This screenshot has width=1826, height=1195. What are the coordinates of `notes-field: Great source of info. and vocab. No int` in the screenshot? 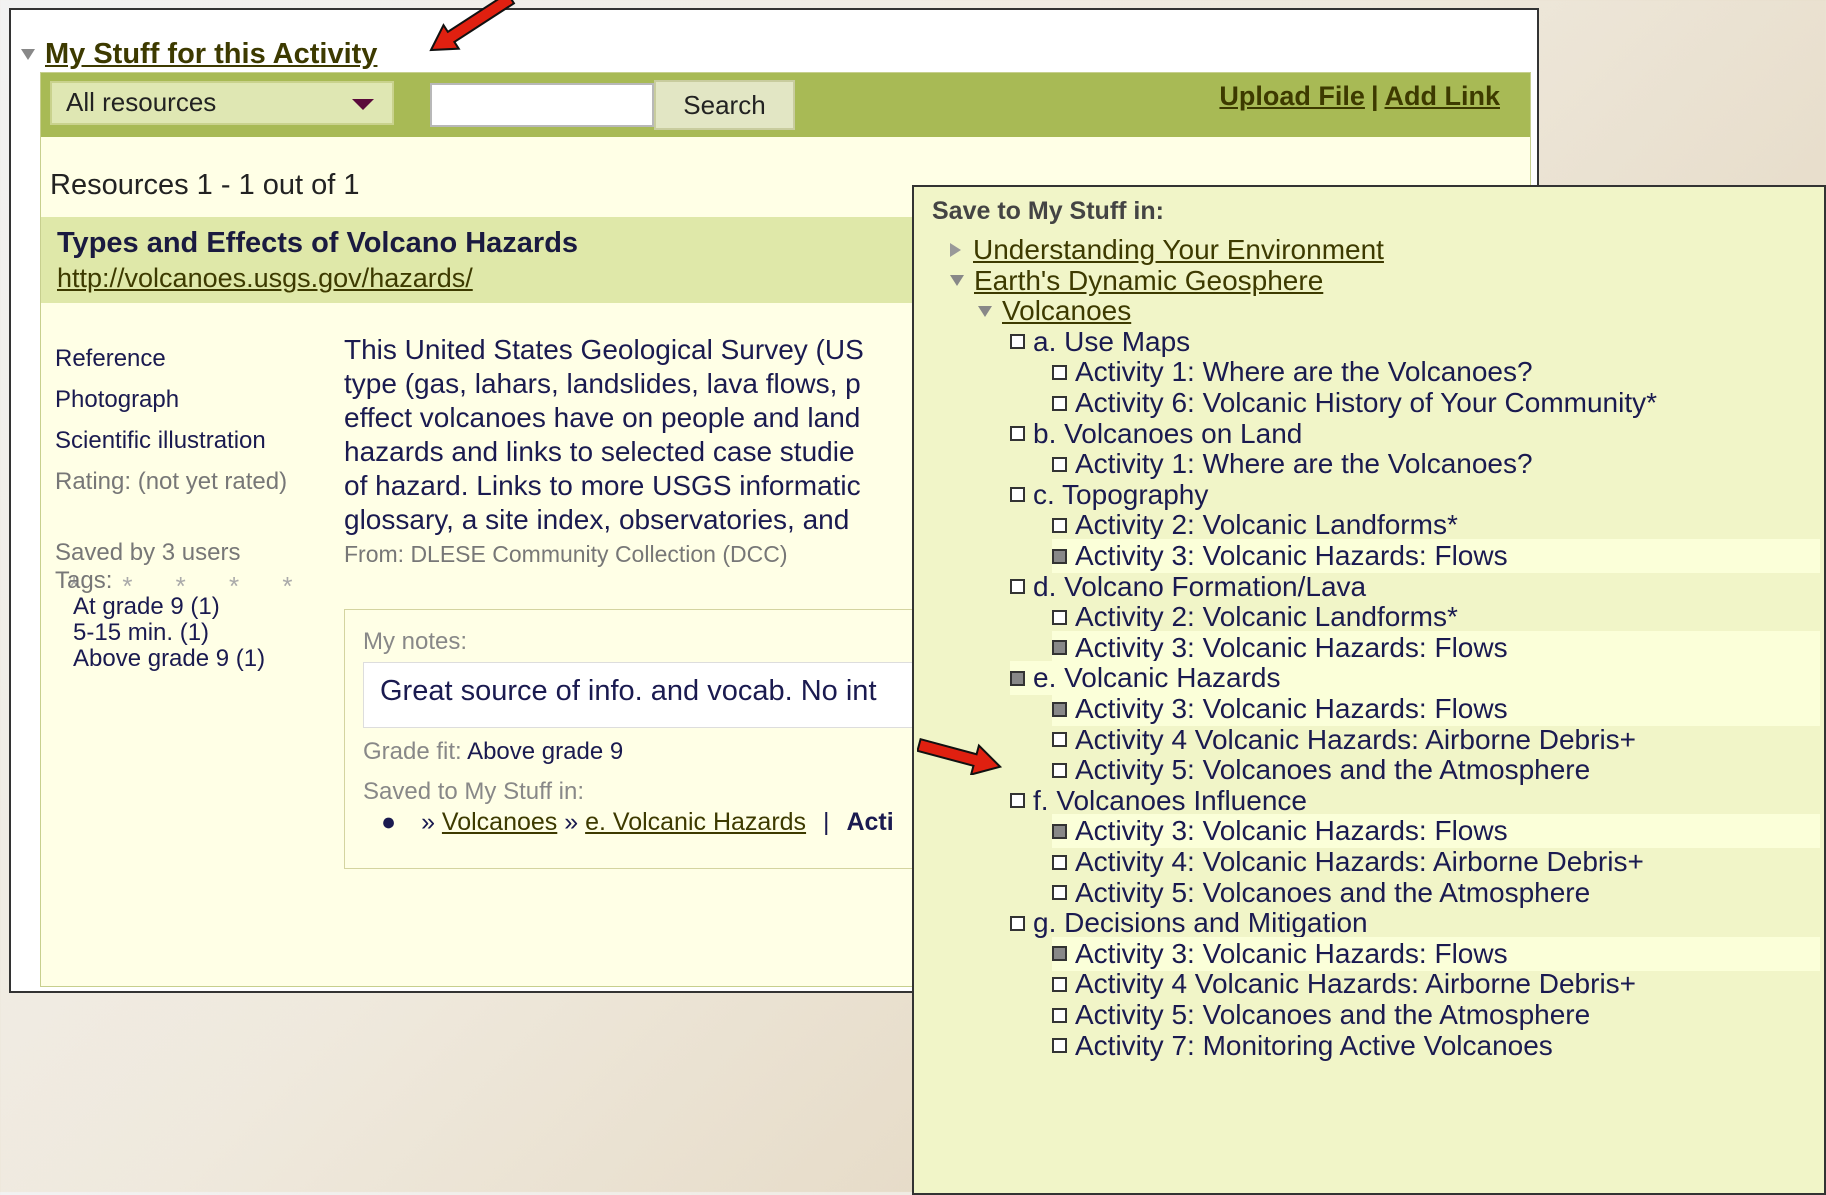 It's located at (663, 695).